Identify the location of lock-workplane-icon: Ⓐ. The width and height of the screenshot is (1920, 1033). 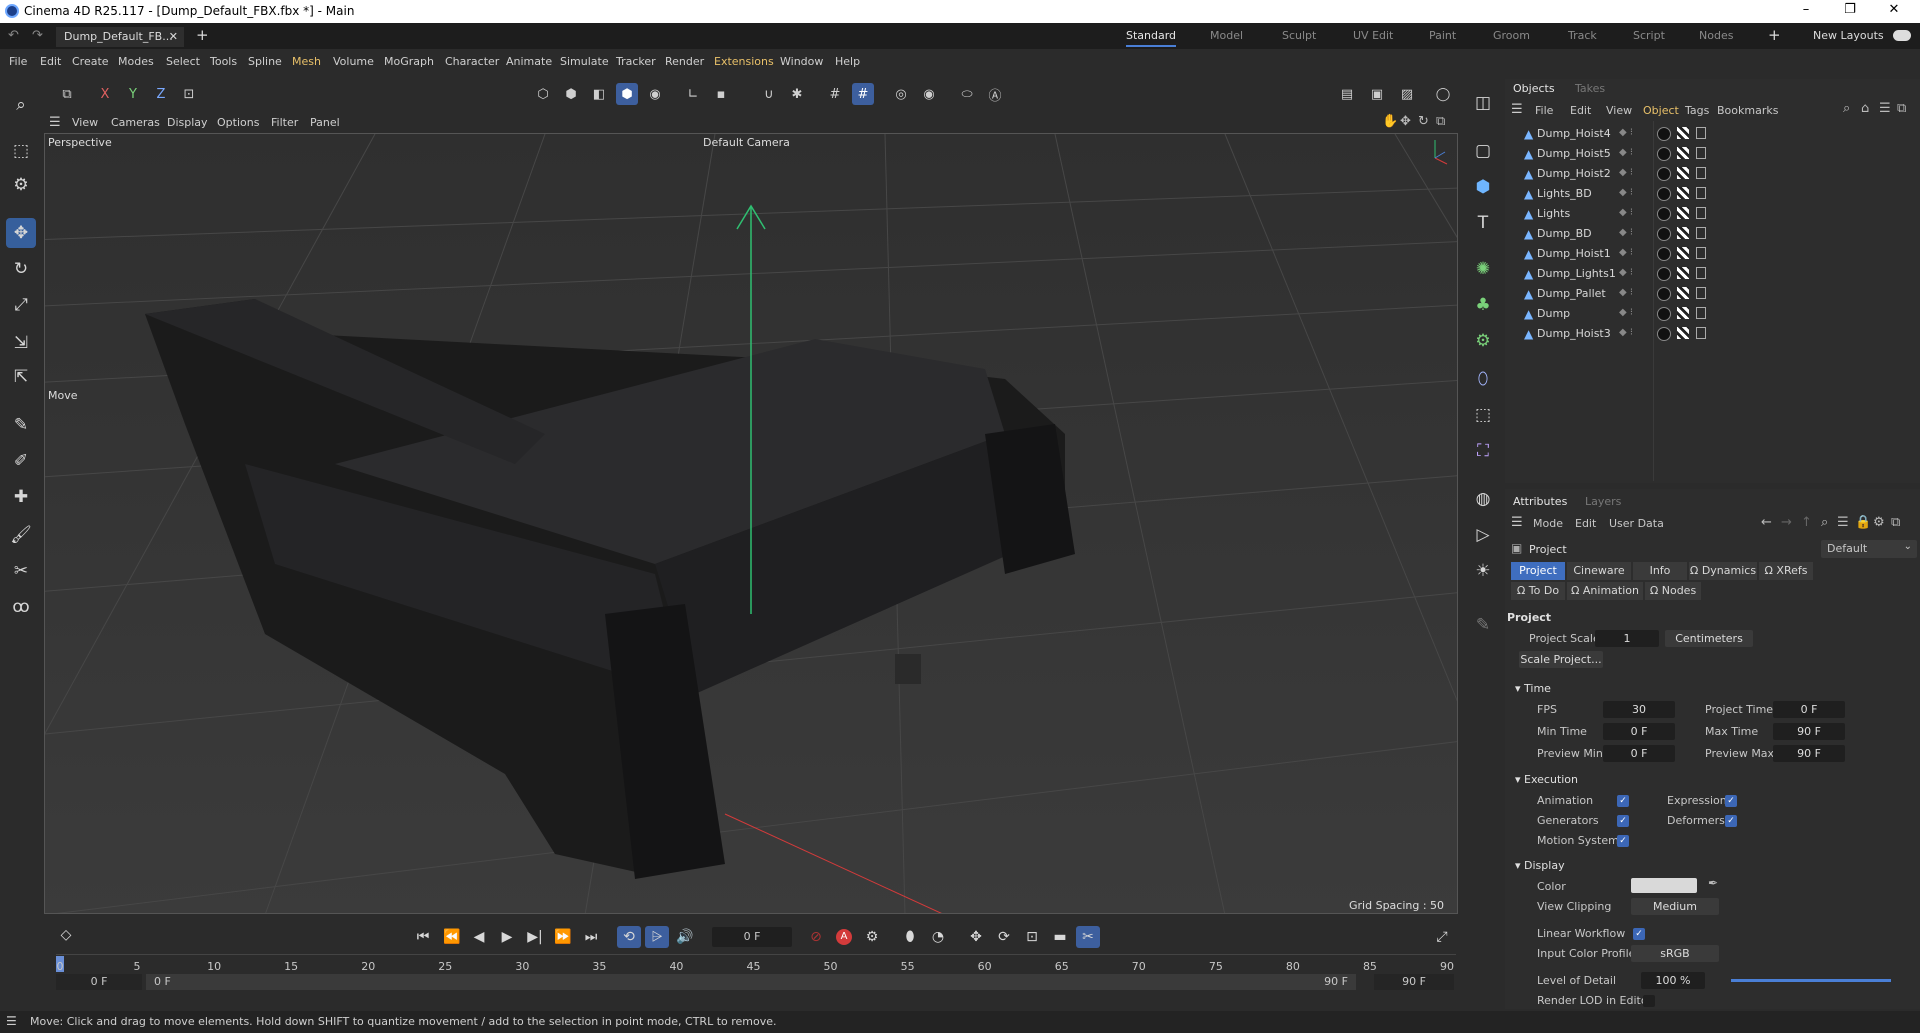
(995, 94).